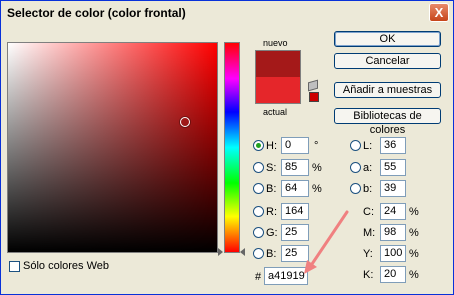  I want to click on color-picker-circle, so click(185, 122).